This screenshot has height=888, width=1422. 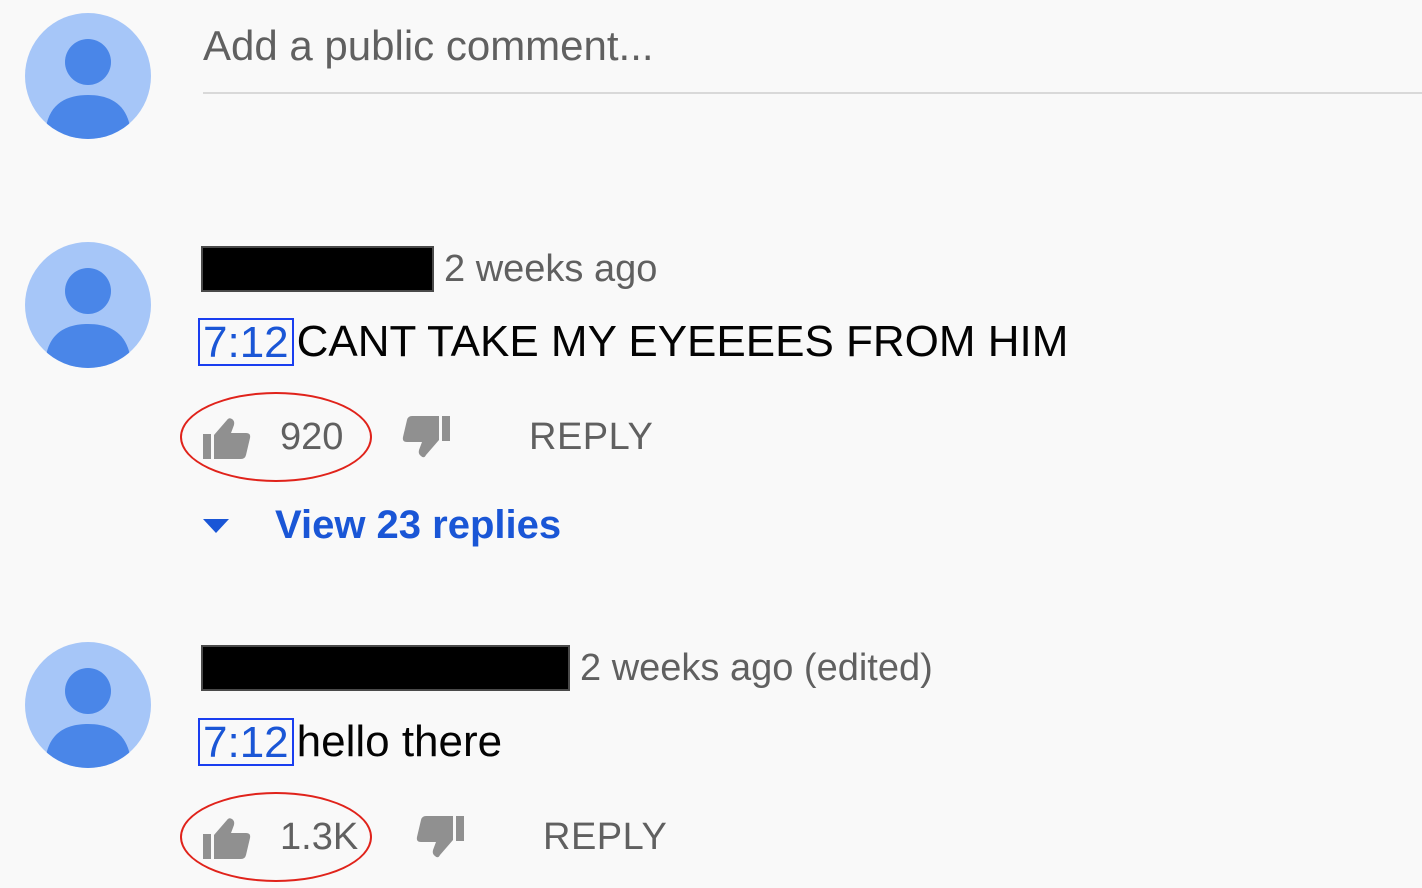 I want to click on comment-header: 2 weeks ago, so click(x=429, y=269).